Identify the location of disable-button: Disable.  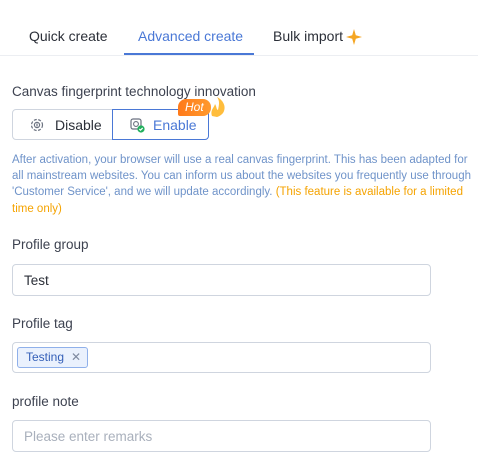
(62, 124).